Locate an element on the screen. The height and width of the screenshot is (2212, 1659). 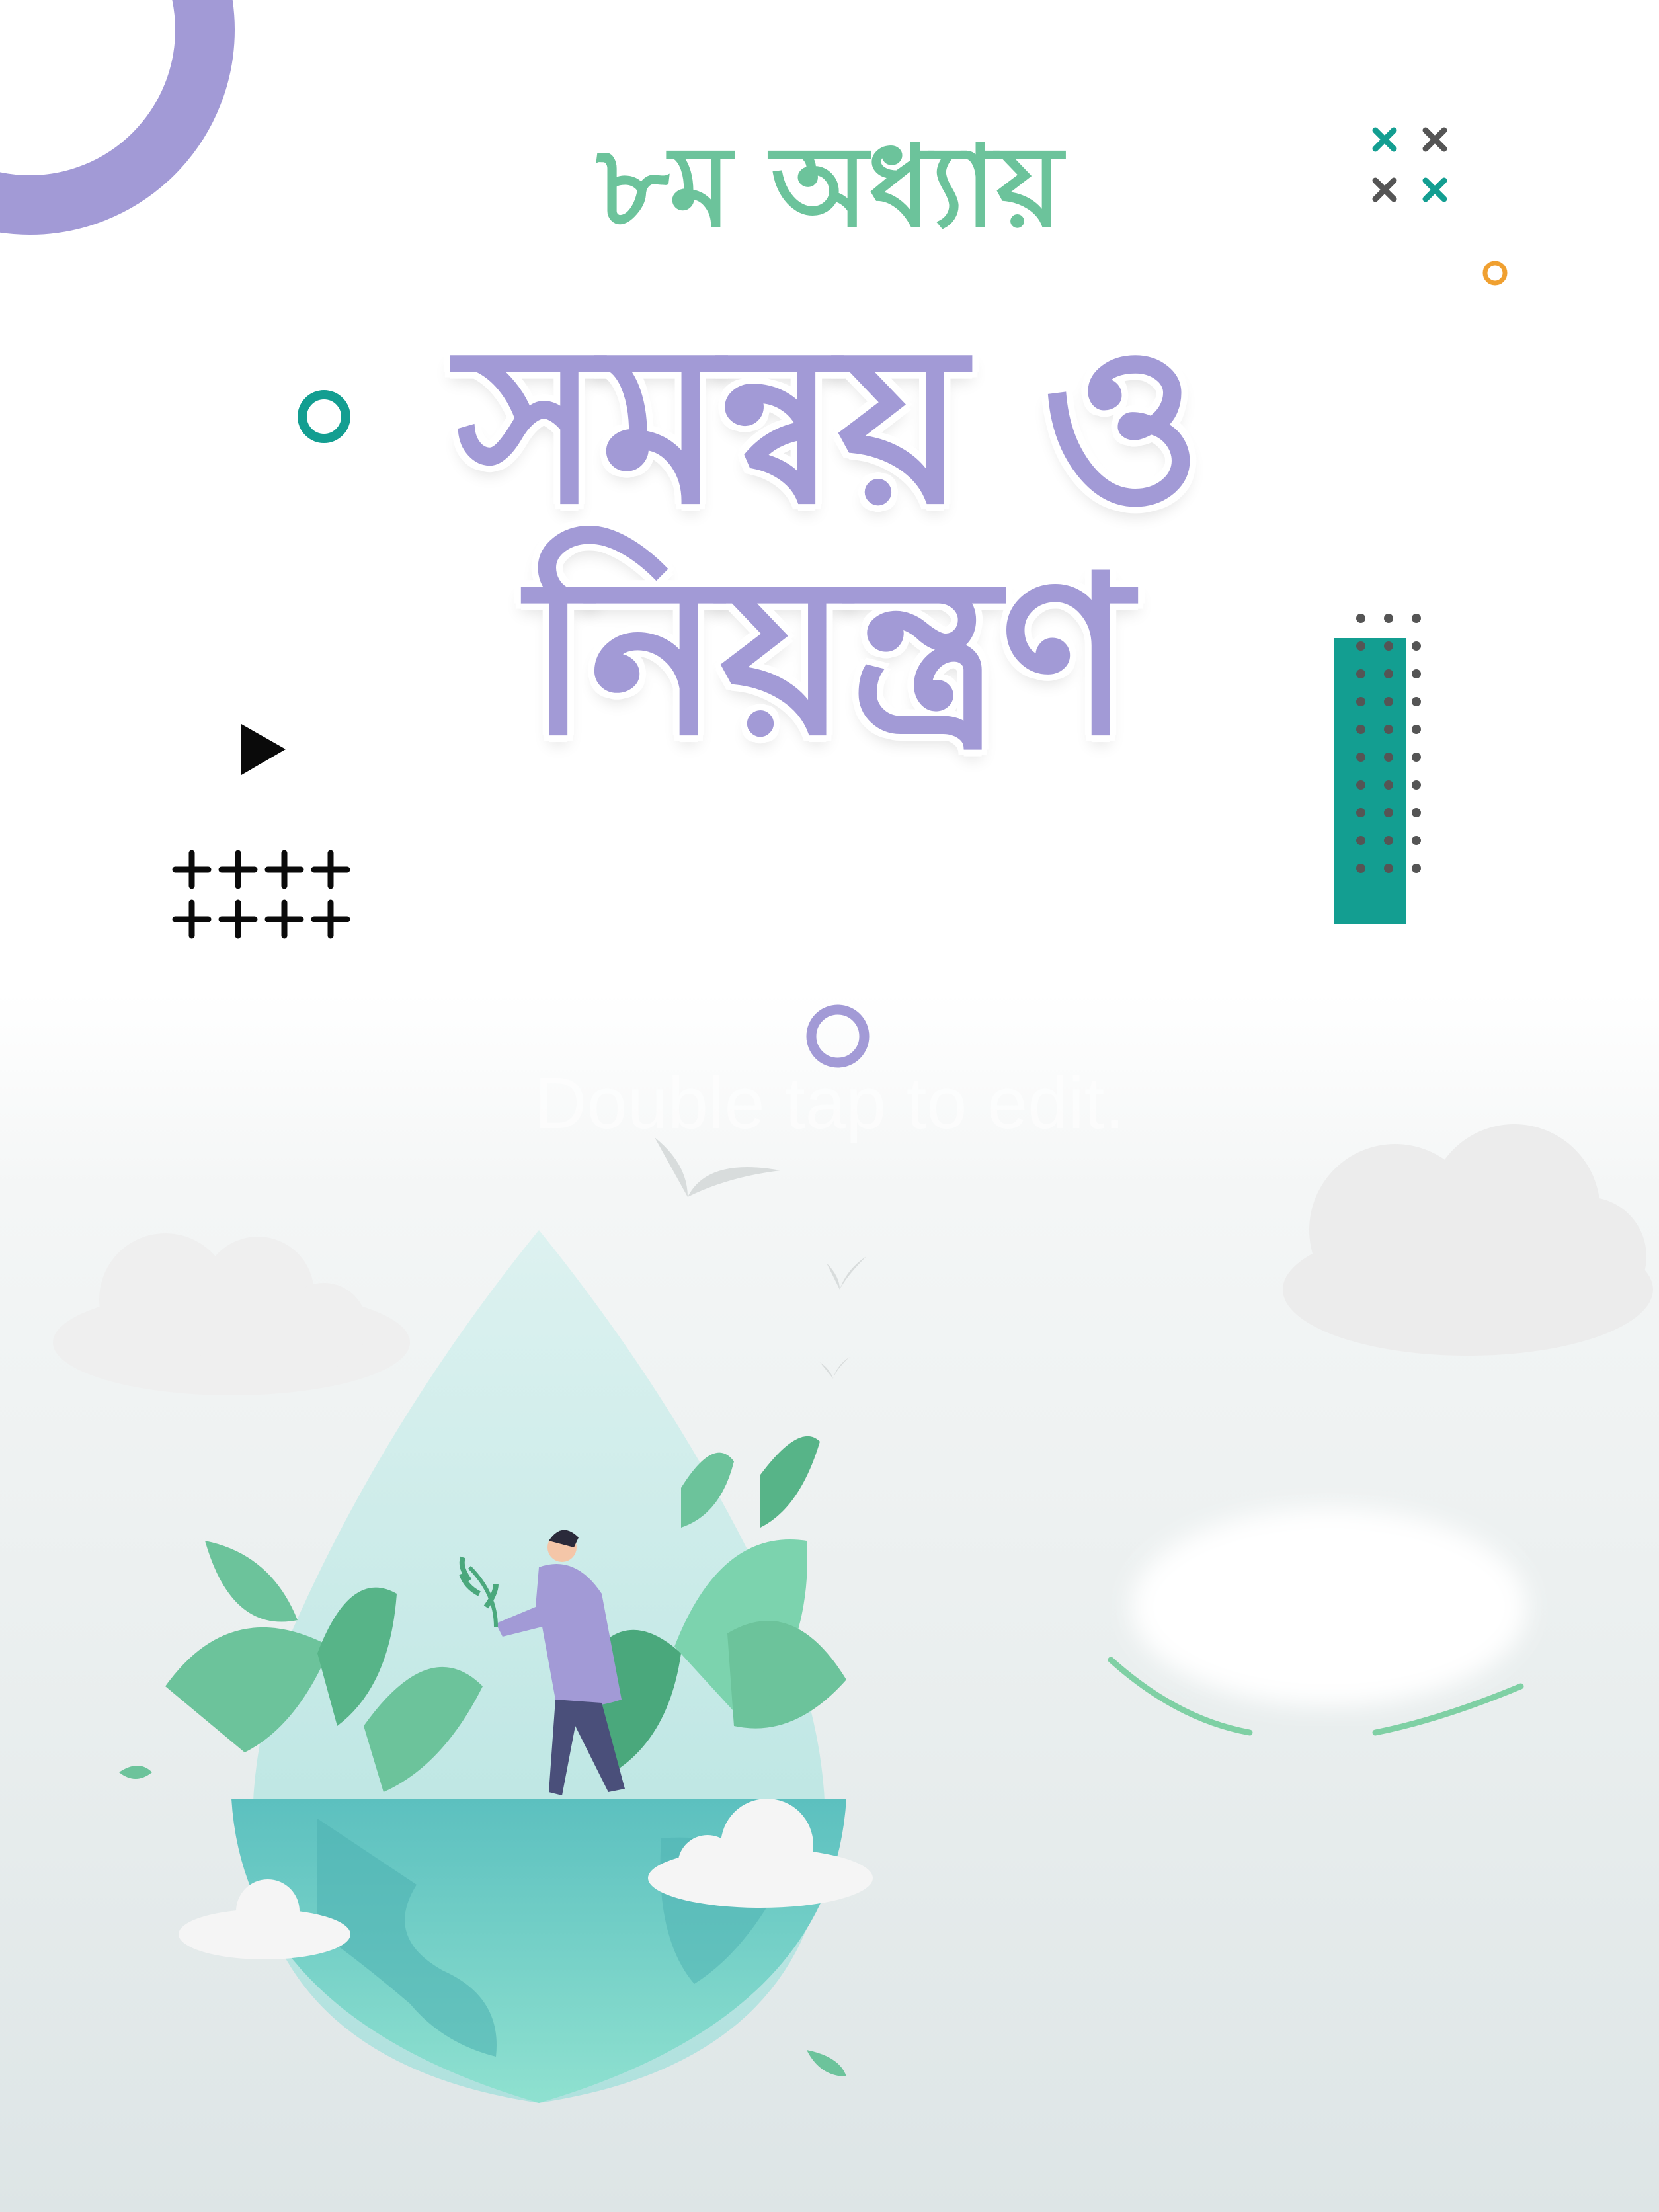
cloud-right is located at coordinates (1468, 1240).